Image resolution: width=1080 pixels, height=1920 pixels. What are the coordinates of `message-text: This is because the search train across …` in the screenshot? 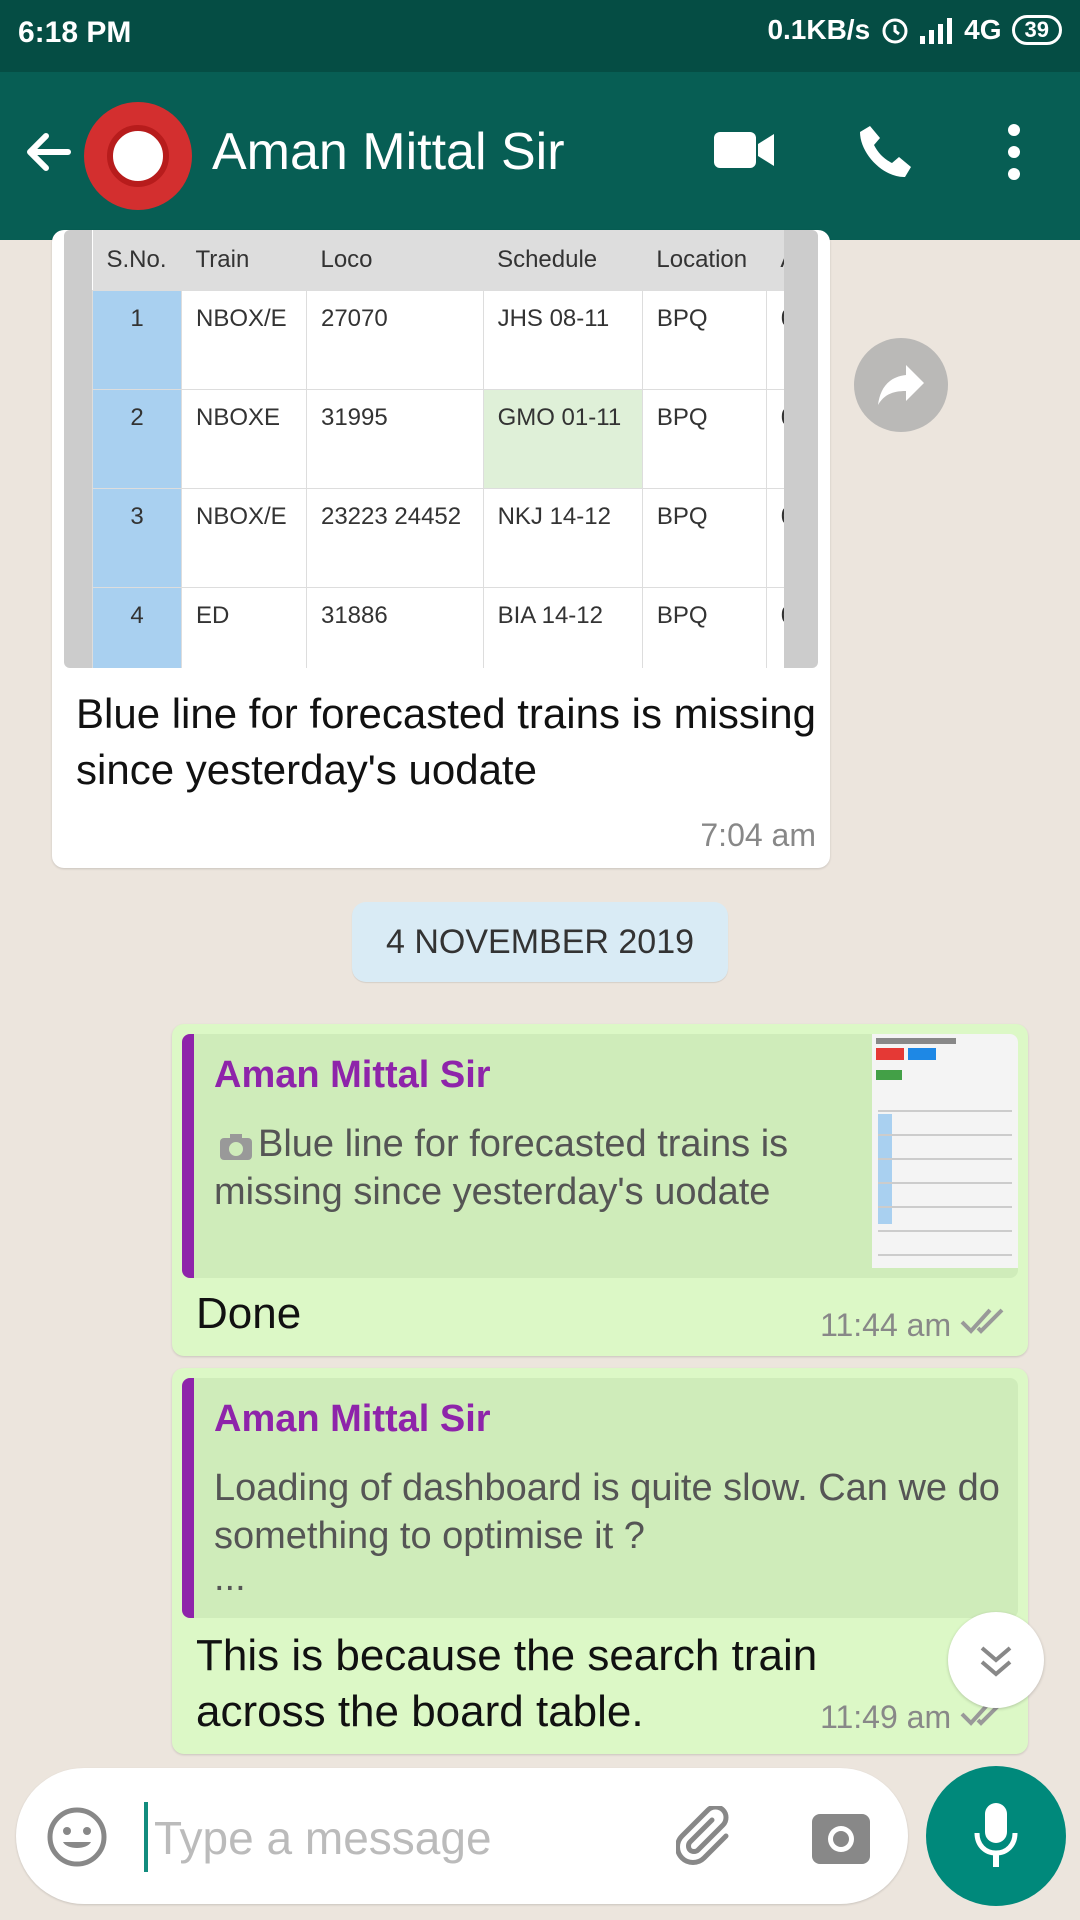 It's located at (507, 1683).